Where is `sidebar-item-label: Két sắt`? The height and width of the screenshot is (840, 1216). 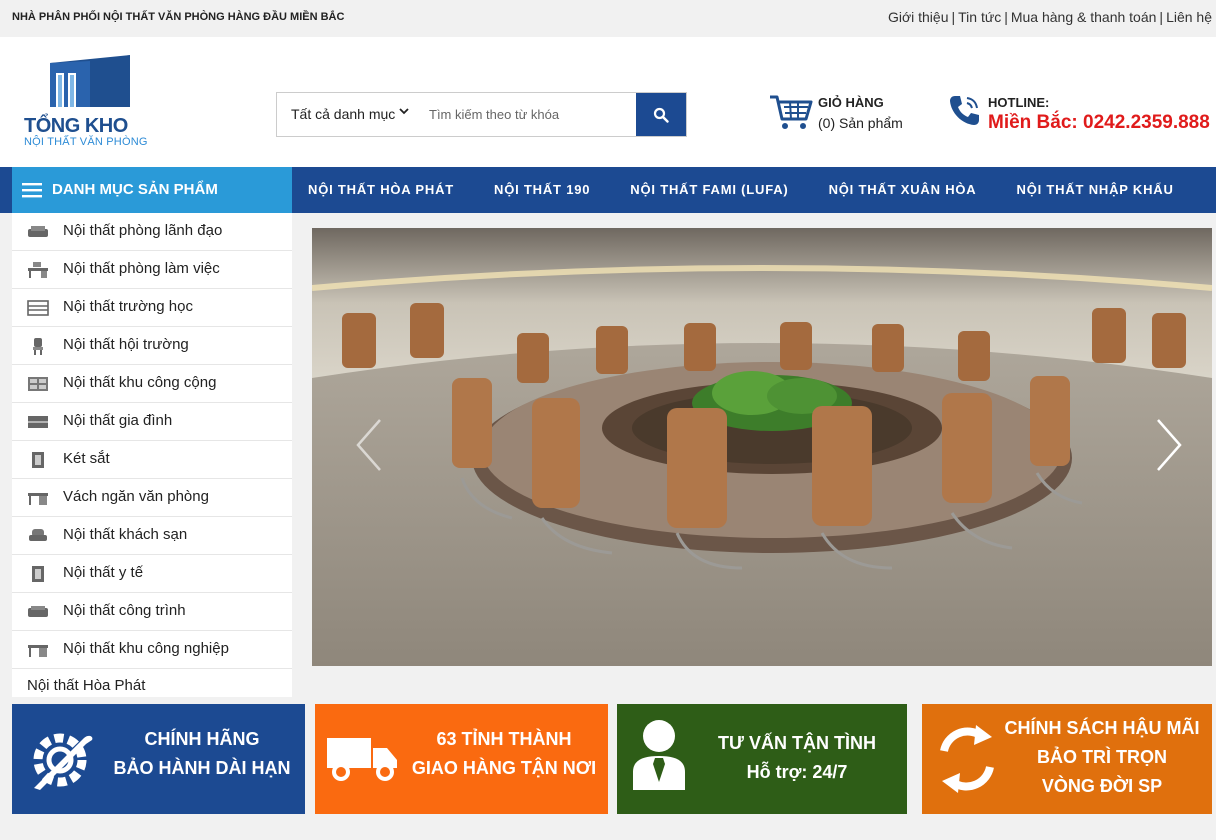 sidebar-item-label: Két sắt is located at coordinates (86, 458).